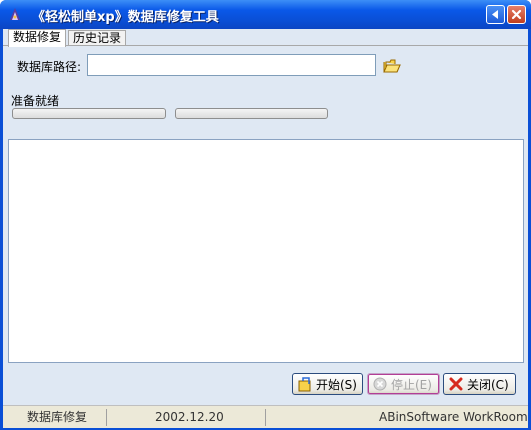  What do you see at coordinates (456, 384) in the screenshot?
I see `close-x-icon` at bounding box center [456, 384].